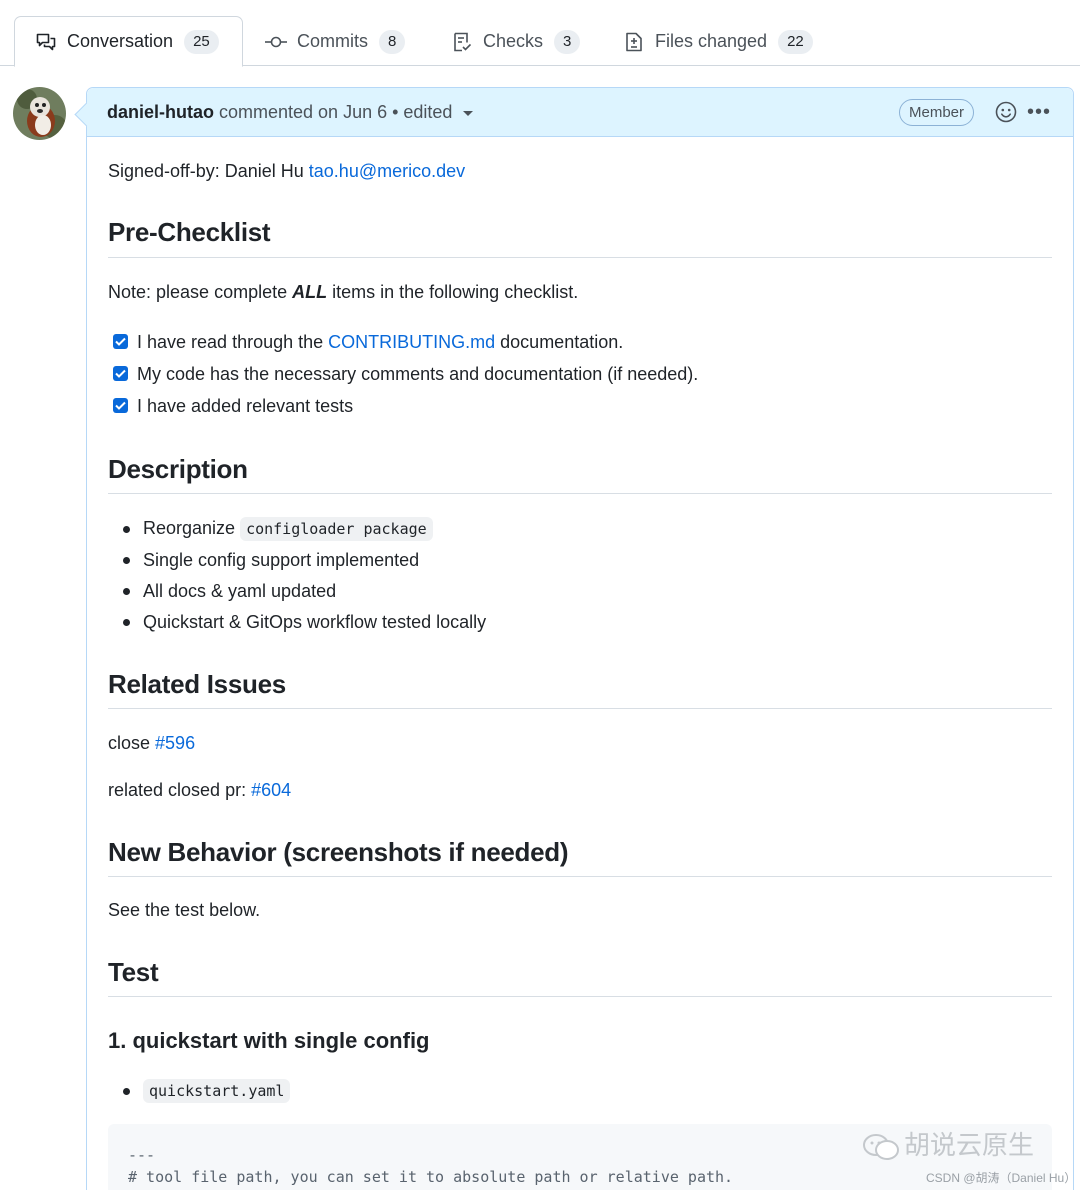 The width and height of the screenshot is (1080, 1190). Describe the element at coordinates (310, 292) in the screenshot. I see `note-emphasis: ALL` at that location.